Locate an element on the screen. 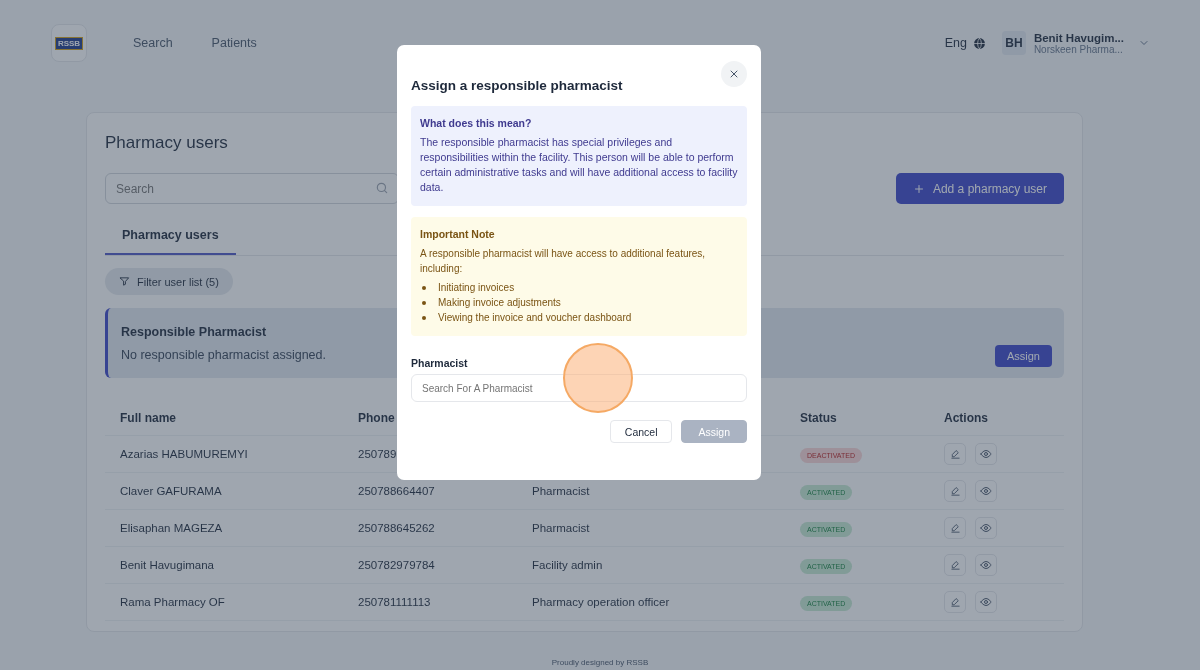  search-icon is located at coordinates (382, 188).